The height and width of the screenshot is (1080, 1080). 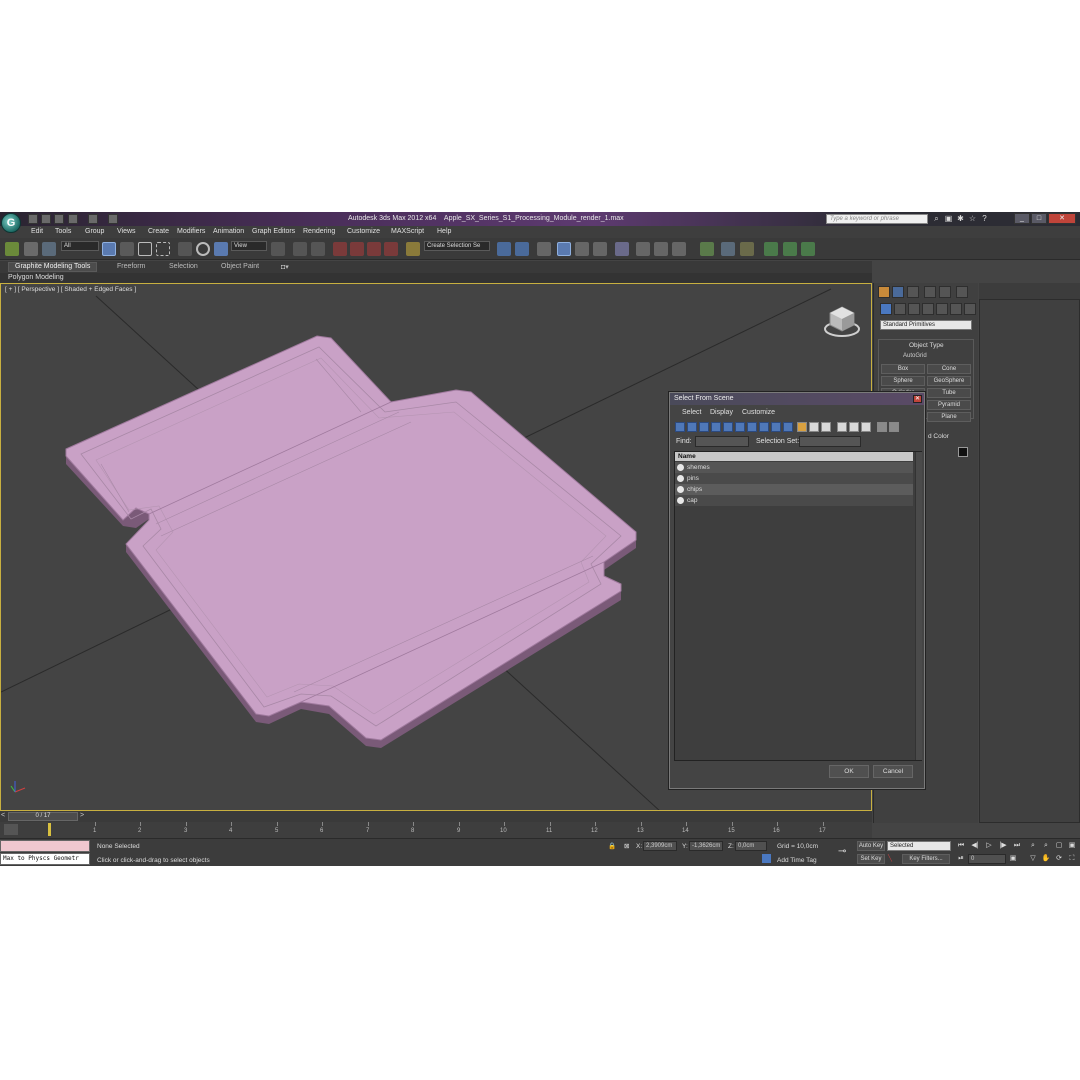 I want to click on cone-button: Cone, so click(x=949, y=369).